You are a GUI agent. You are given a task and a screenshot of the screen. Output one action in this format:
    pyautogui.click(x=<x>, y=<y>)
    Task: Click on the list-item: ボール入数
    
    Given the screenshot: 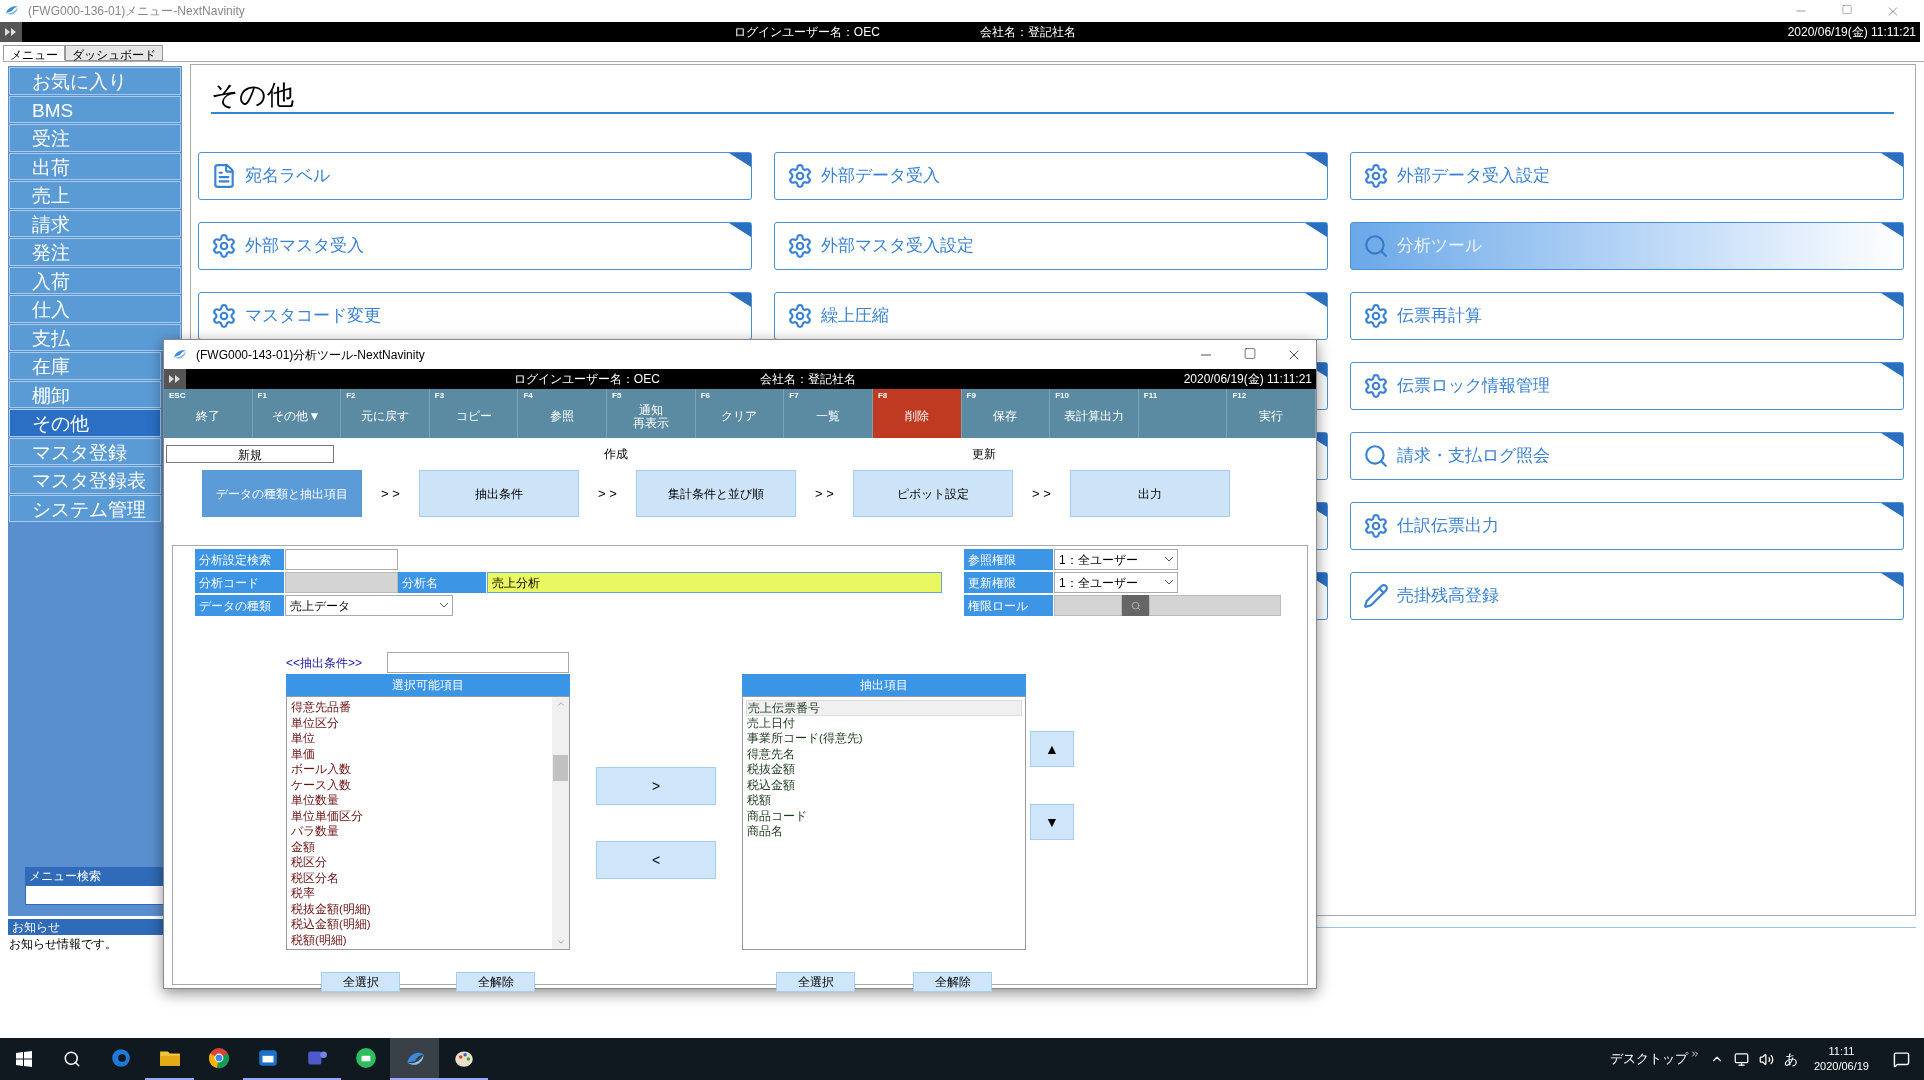 What is the action you would take?
    pyautogui.click(x=421, y=770)
    